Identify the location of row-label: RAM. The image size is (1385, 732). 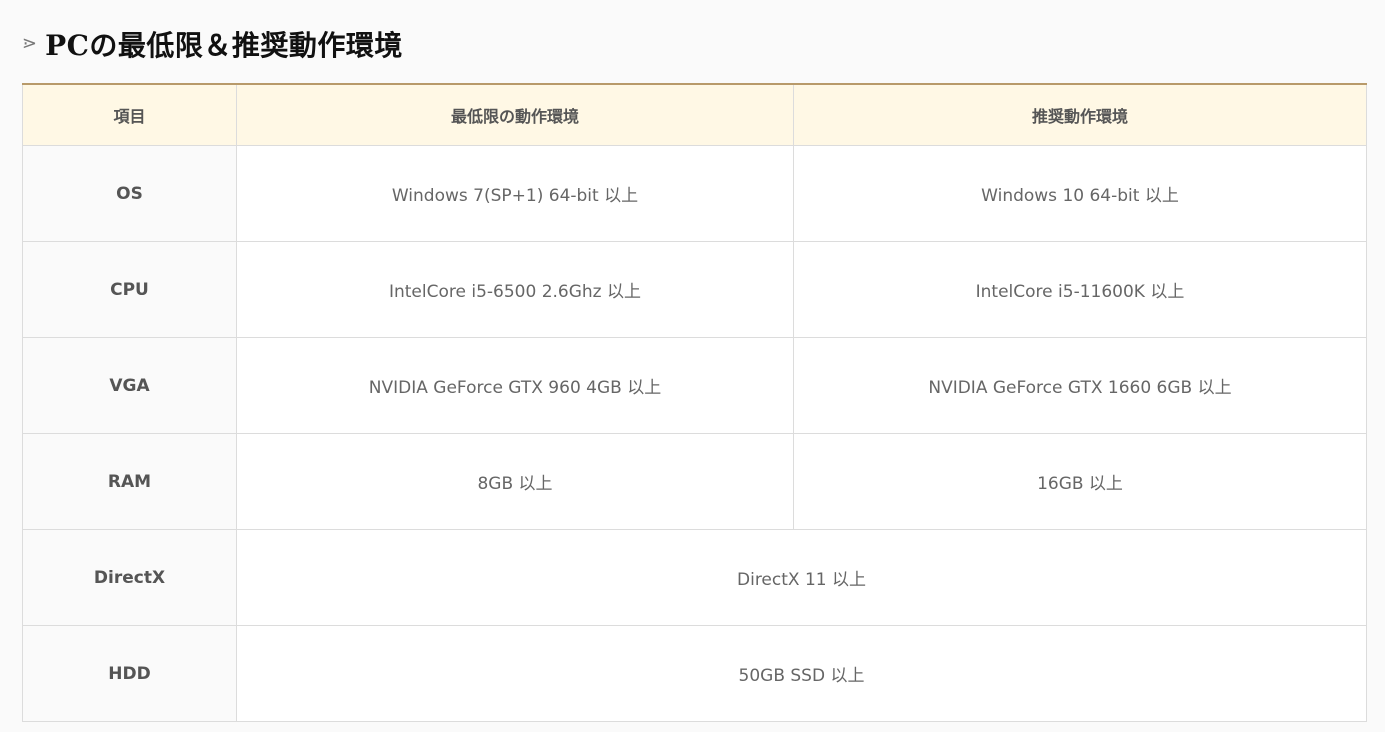
(129, 481).